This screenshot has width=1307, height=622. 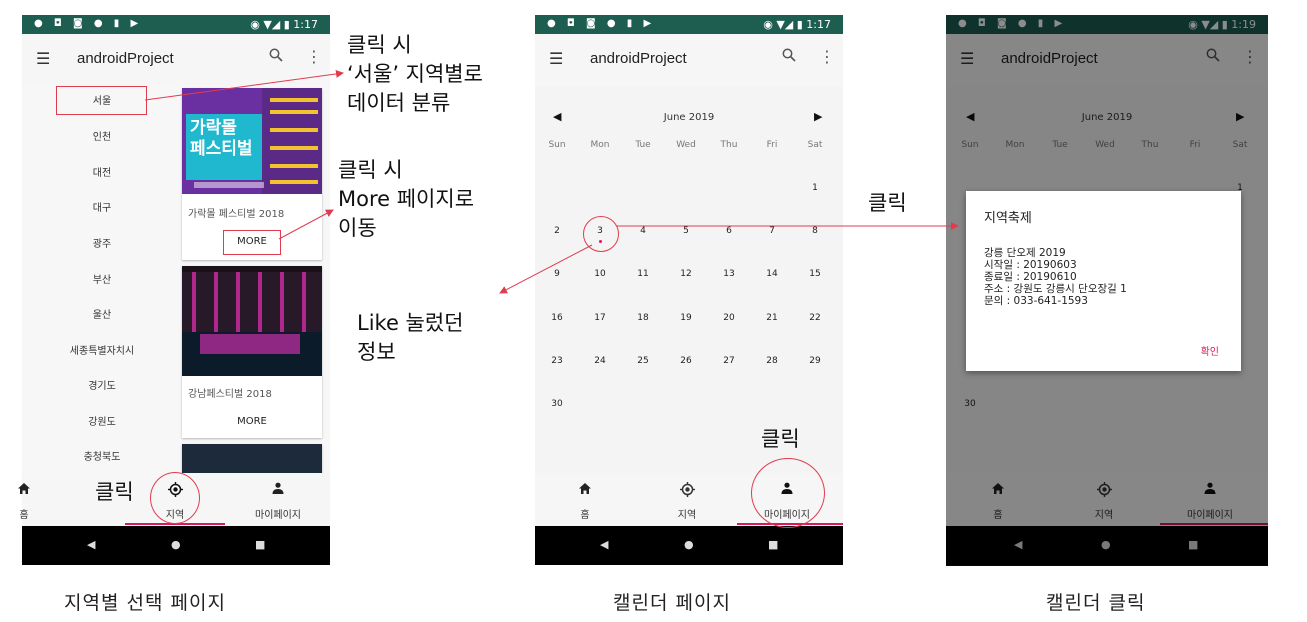 I want to click on calendar-day: 29, so click(x=815, y=361).